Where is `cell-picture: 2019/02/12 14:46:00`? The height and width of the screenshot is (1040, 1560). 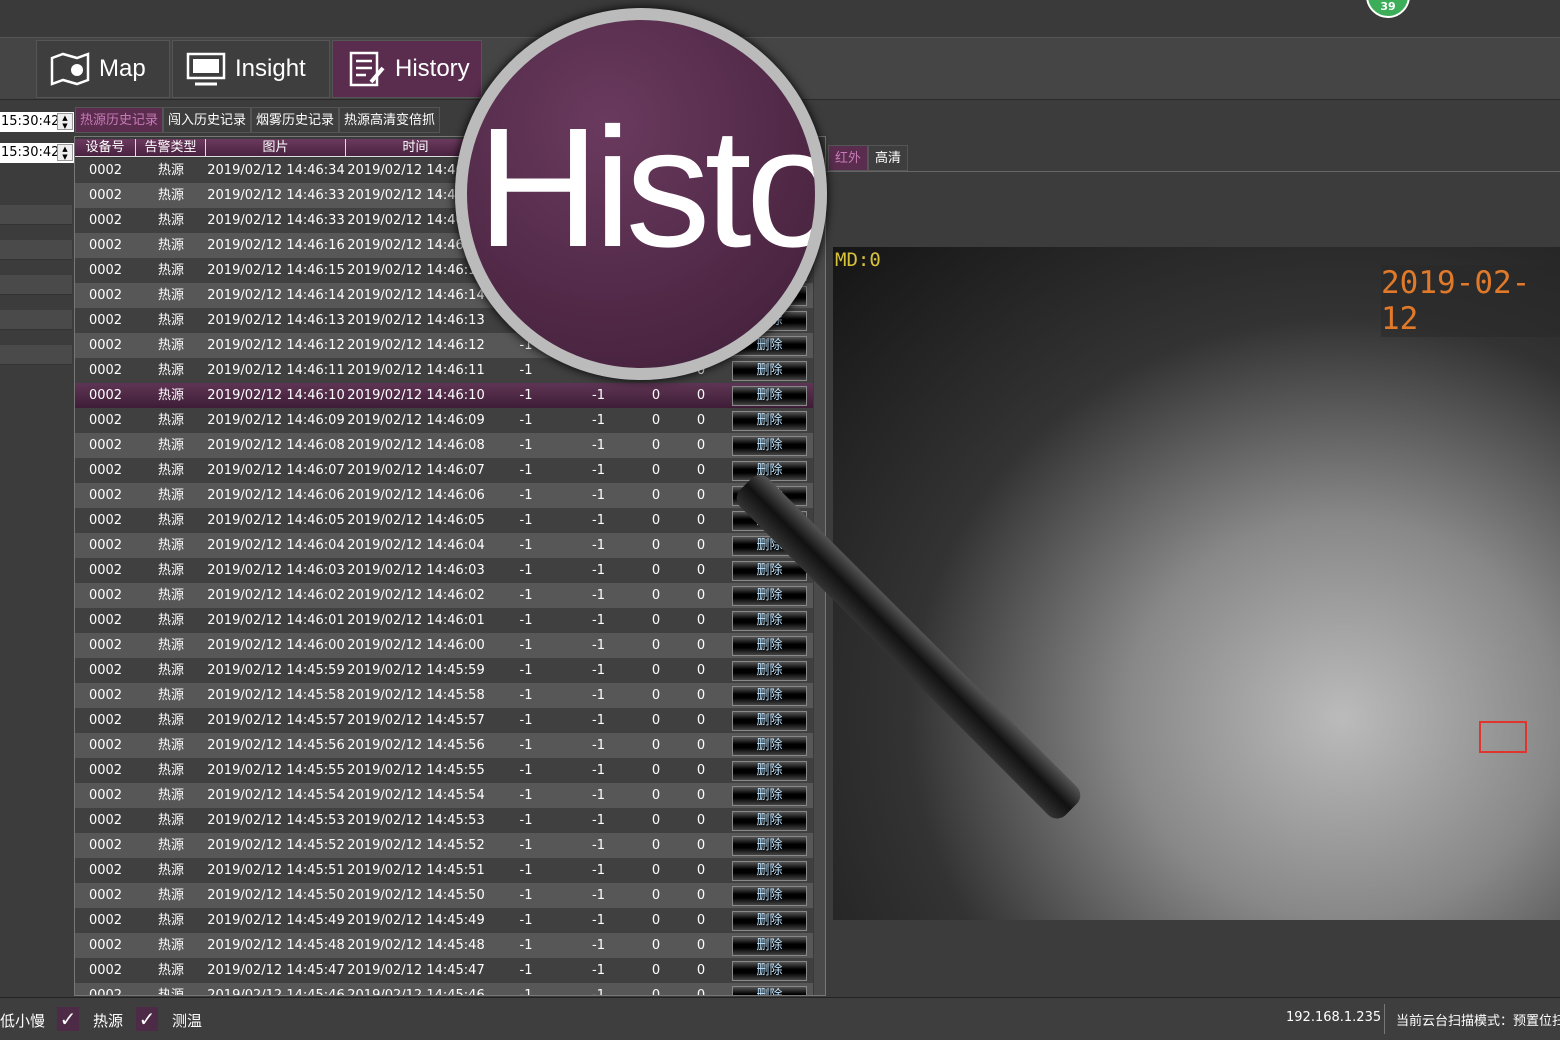 cell-picture: 2019/02/12 14:46:00 is located at coordinates (276, 645).